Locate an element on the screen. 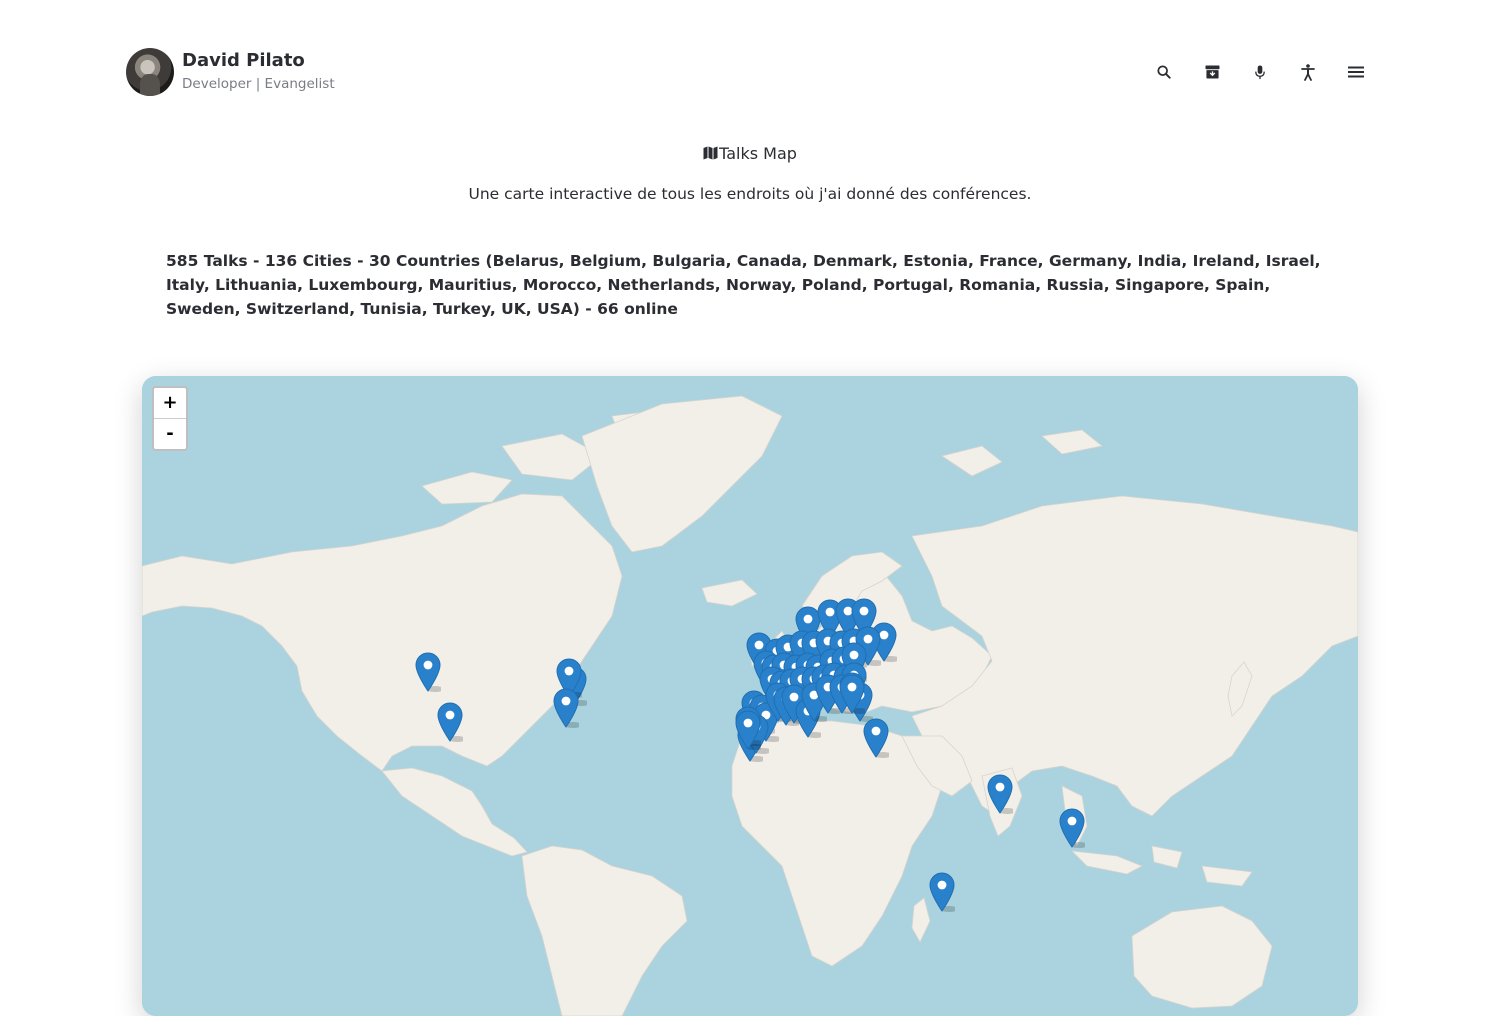 This screenshot has height=1016, width=1500. zoom-control: + - is located at coordinates (170, 418).